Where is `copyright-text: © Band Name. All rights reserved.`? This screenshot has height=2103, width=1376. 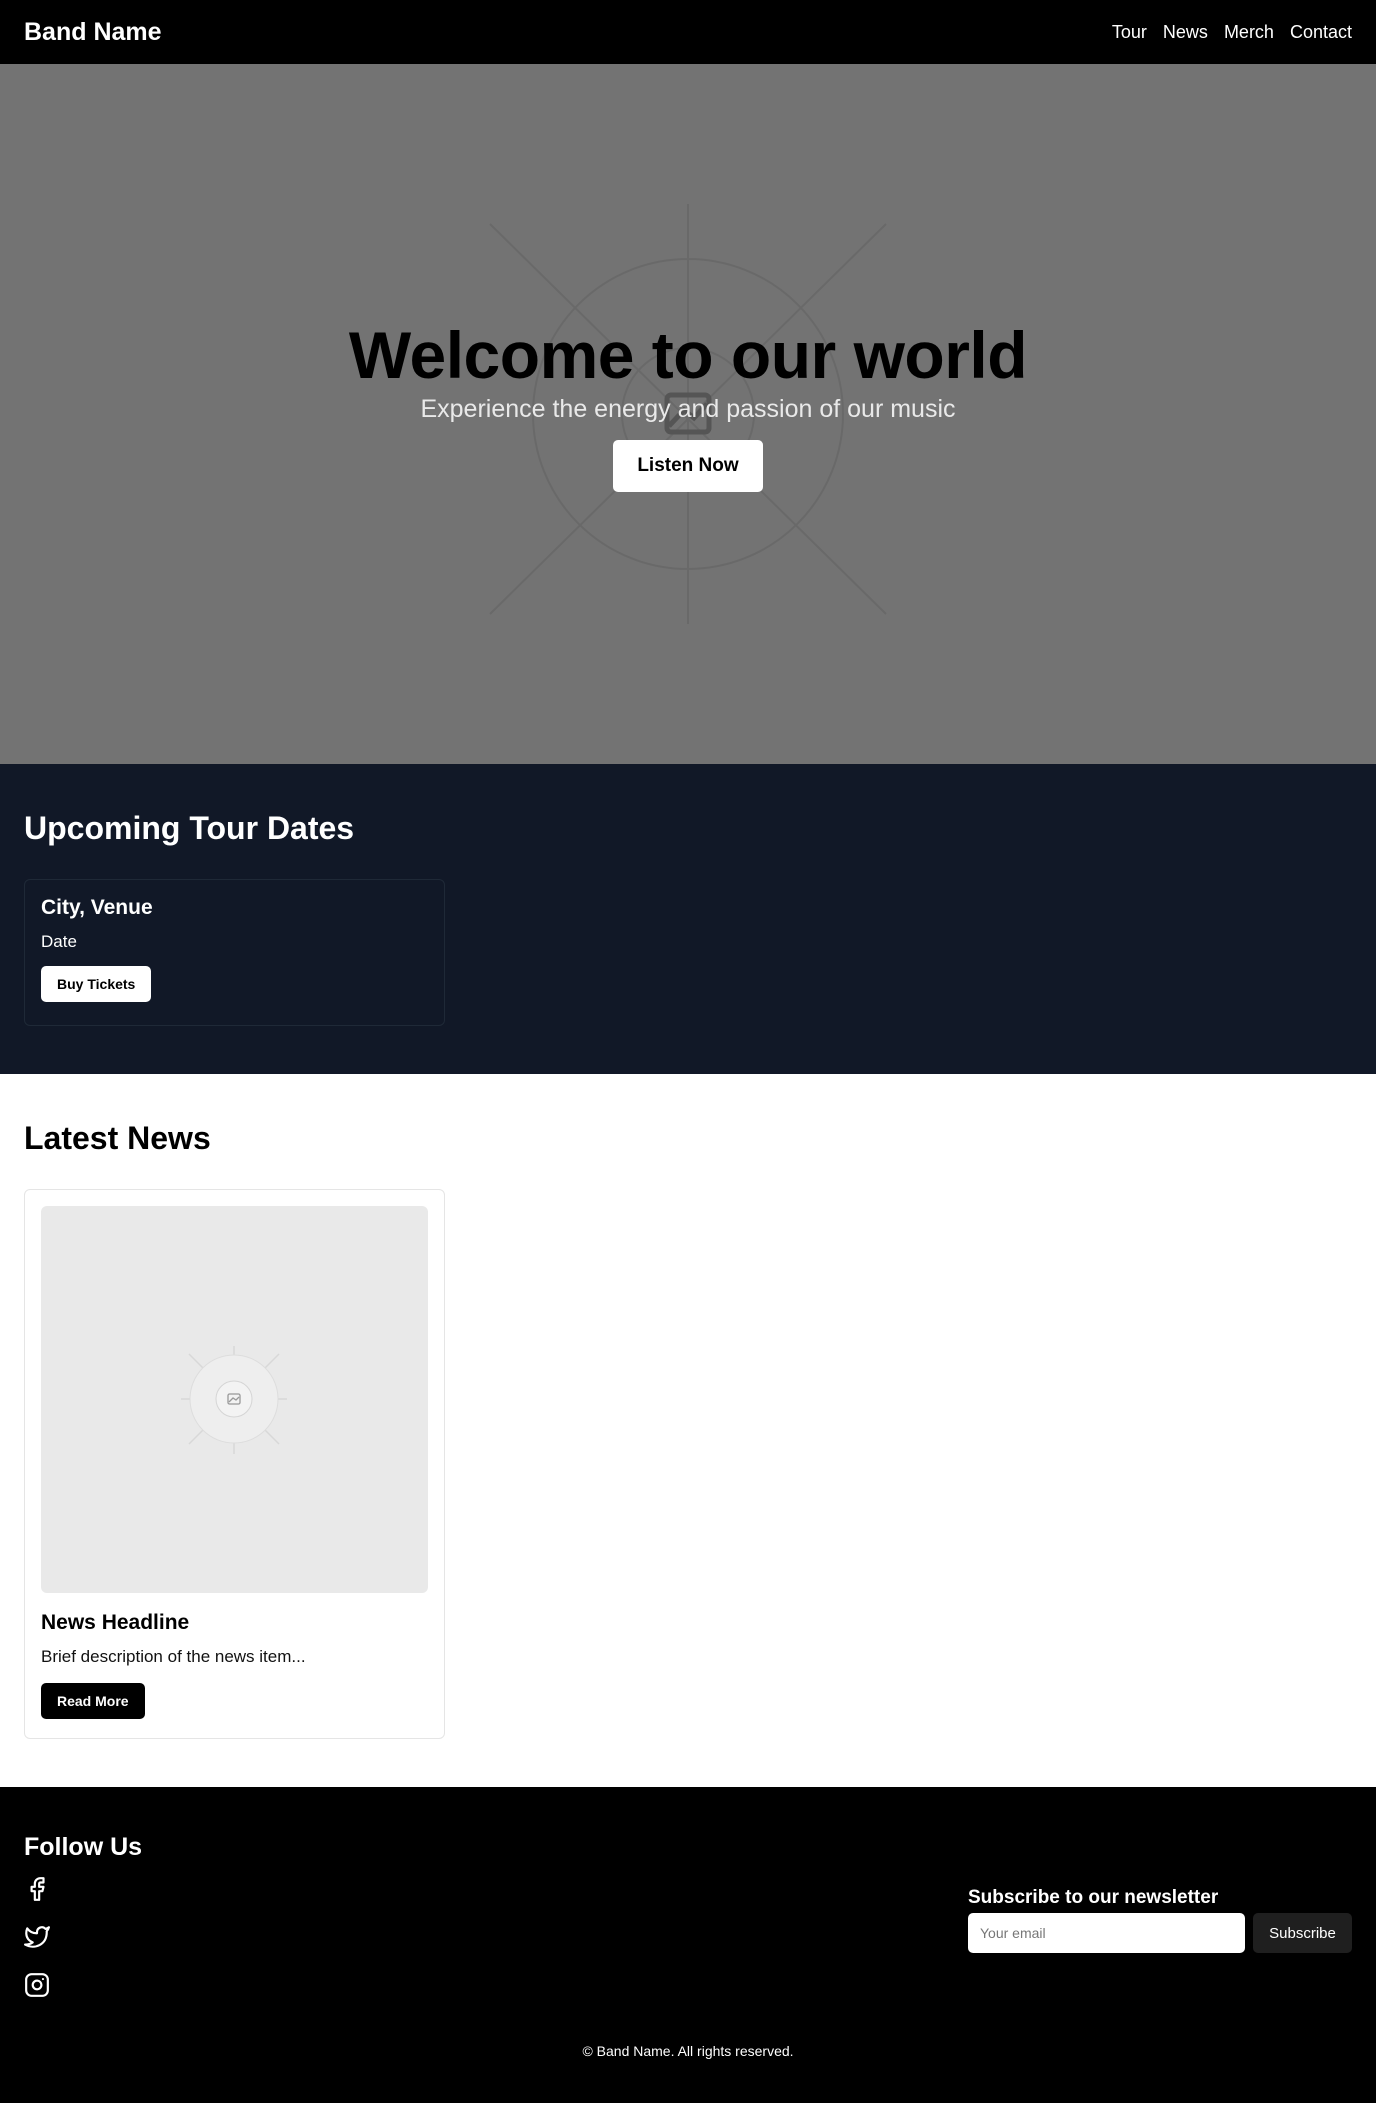
copyright-text: © Band Name. All rights reserved. is located at coordinates (688, 2051).